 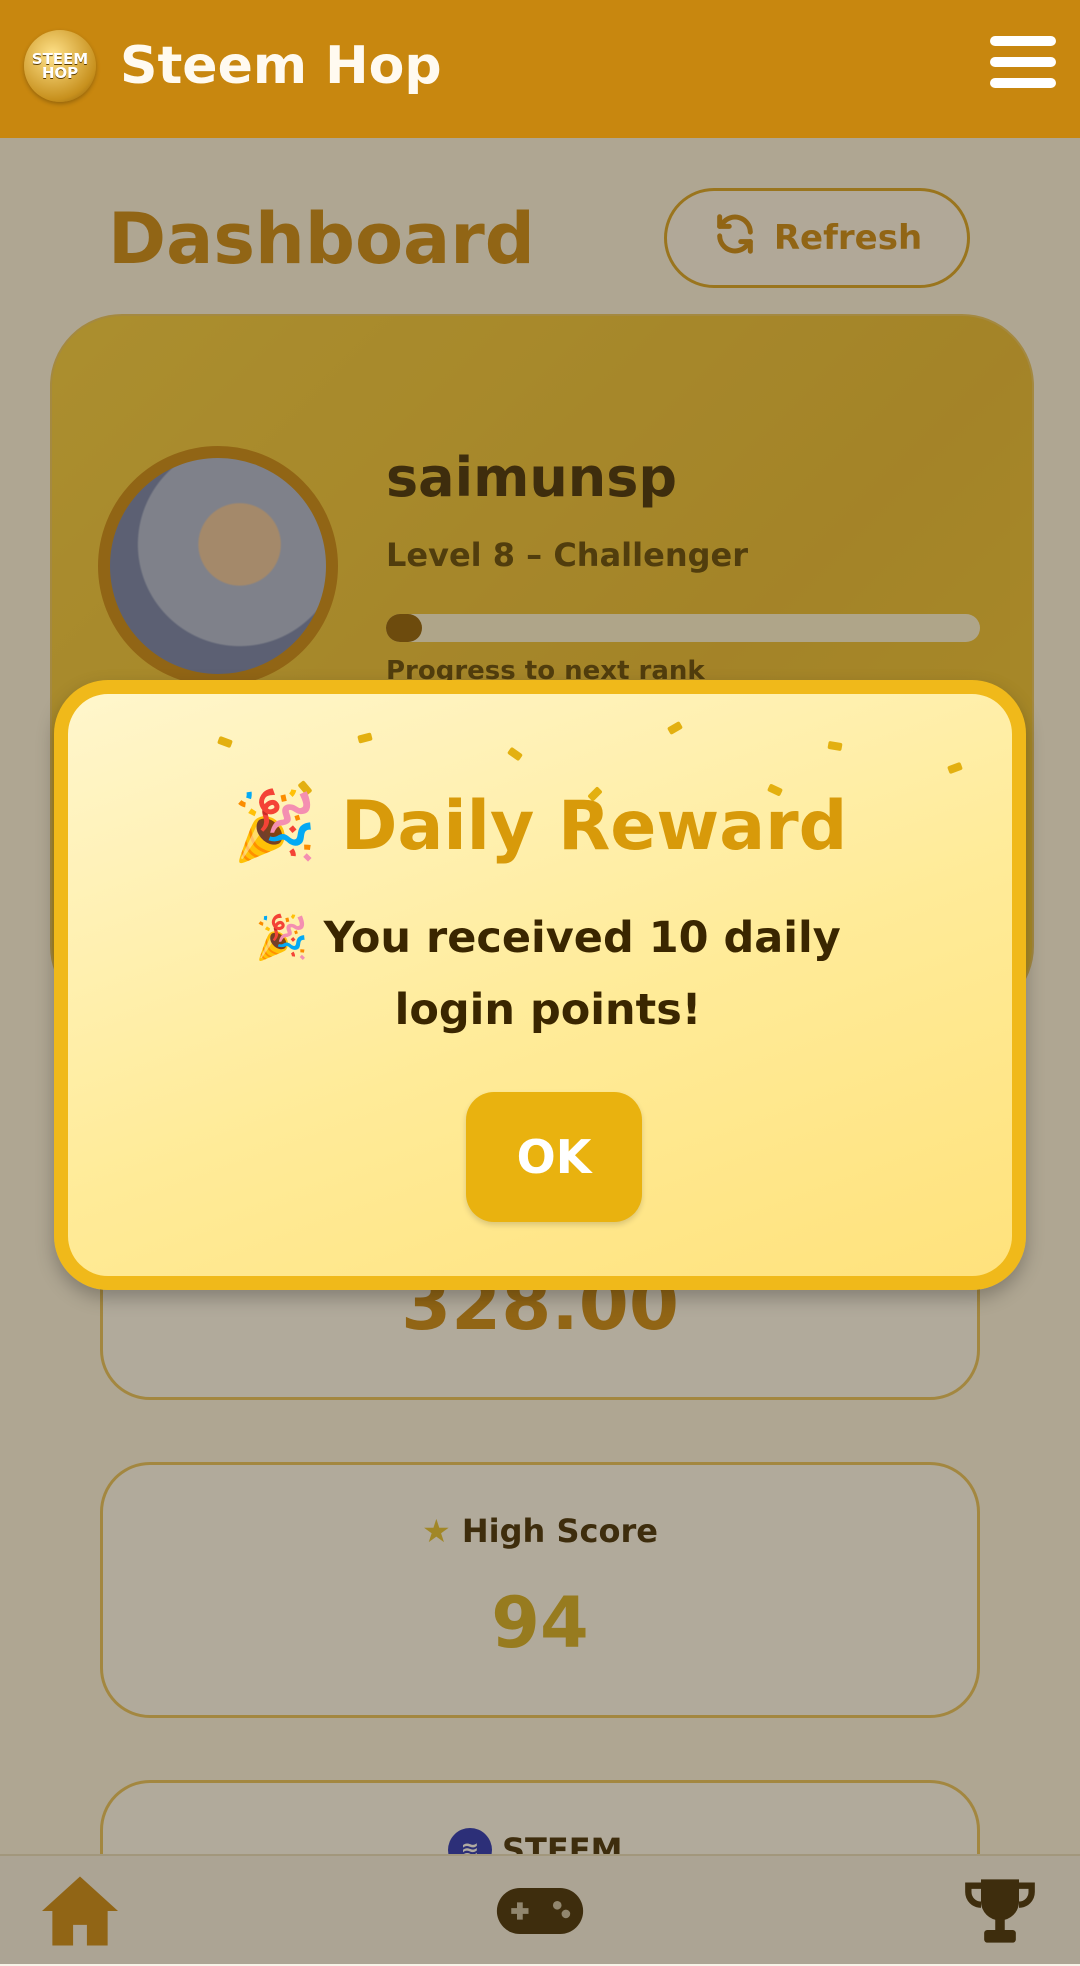 I want to click on app-header: STEEM HOP Steem Hop, so click(x=540, y=69).